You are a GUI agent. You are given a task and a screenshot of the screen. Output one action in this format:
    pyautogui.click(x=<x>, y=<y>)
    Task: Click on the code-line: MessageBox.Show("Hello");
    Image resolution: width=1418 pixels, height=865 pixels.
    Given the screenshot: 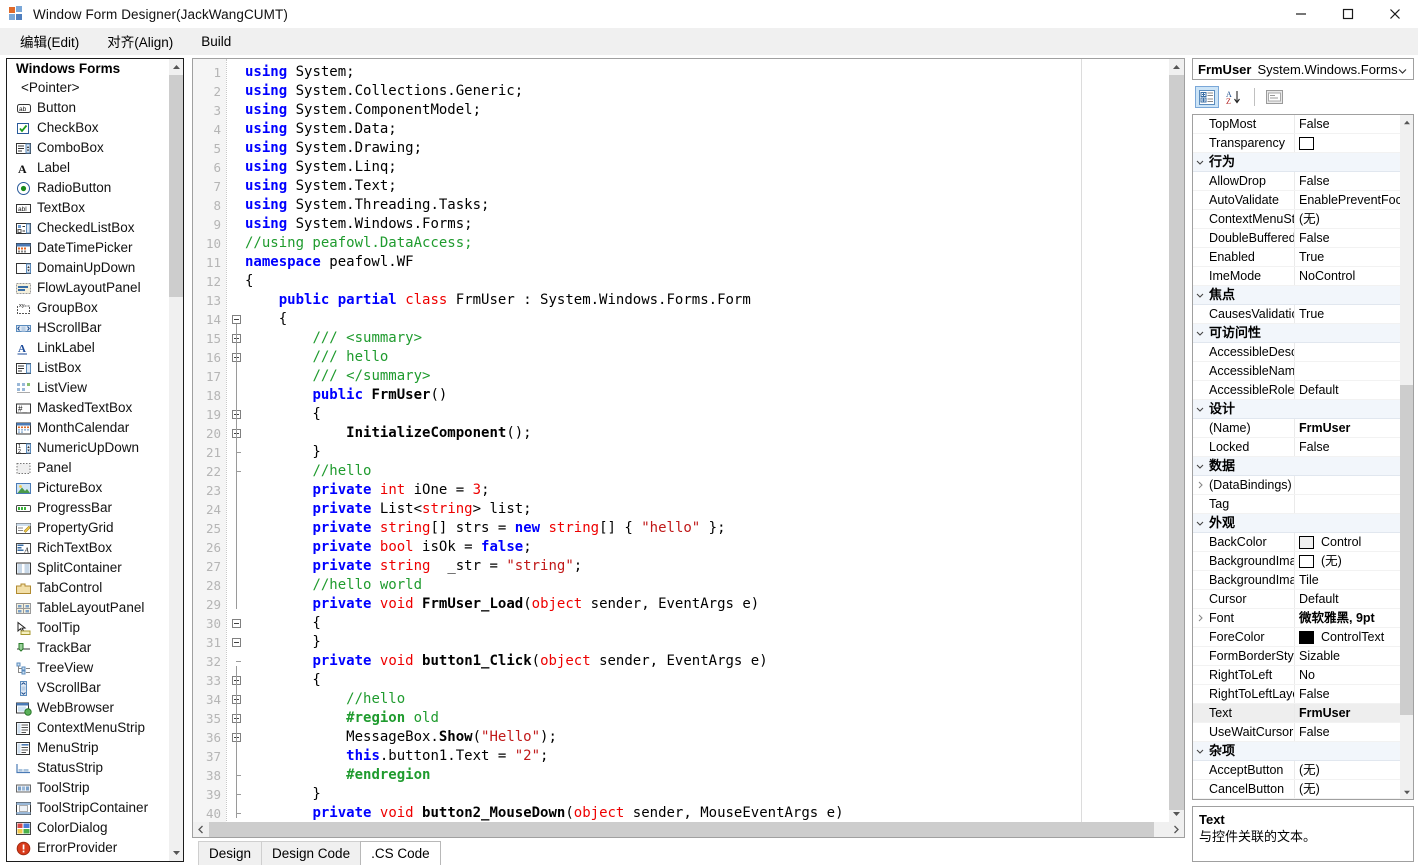 What is the action you would take?
    pyautogui.click(x=401, y=737)
    